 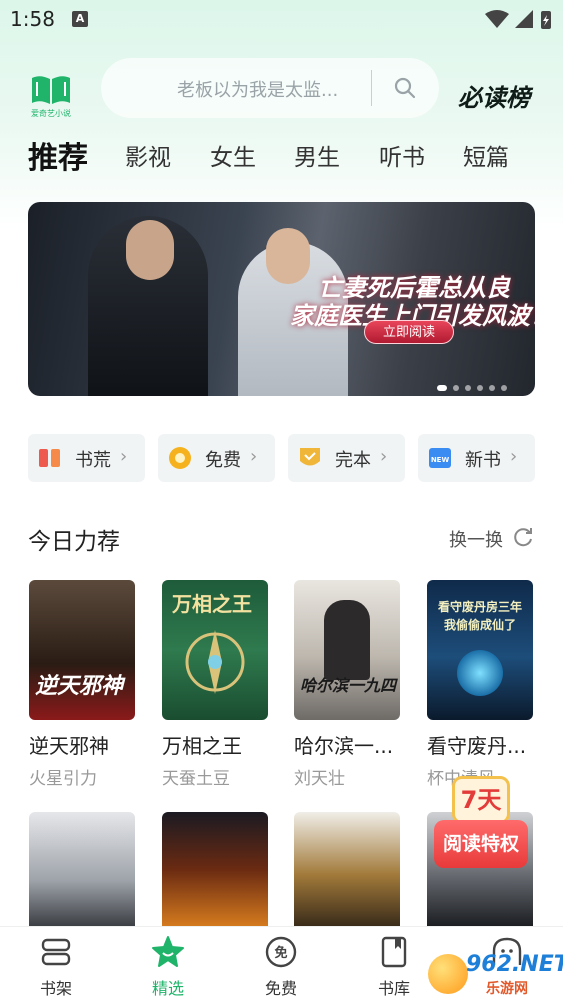 I want to click on nav-label: 书架, so click(x=55, y=988).